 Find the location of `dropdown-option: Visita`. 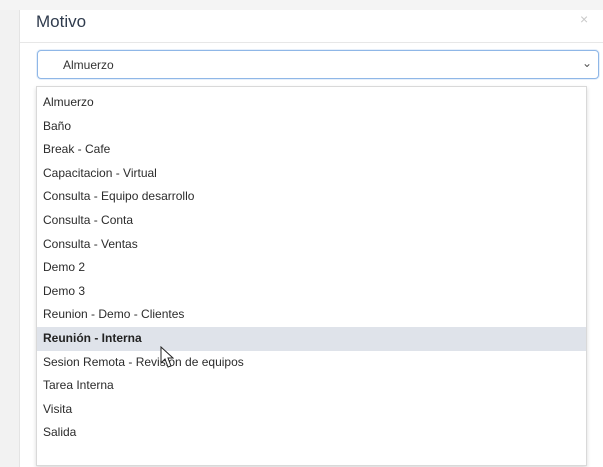

dropdown-option: Visita is located at coordinates (311, 410).